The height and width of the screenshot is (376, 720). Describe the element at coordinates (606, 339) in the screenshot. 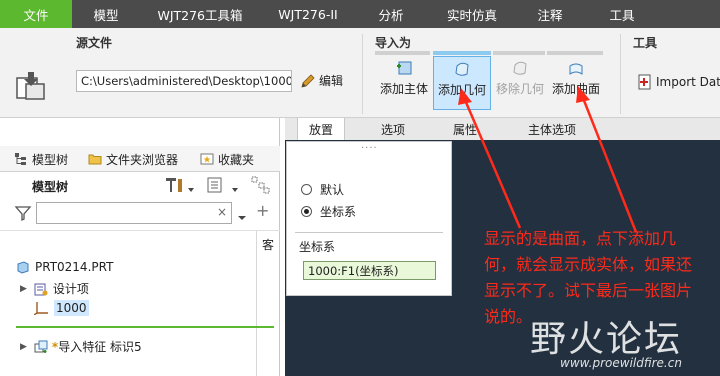

I see `watermark-cn: 野火论坛` at that location.